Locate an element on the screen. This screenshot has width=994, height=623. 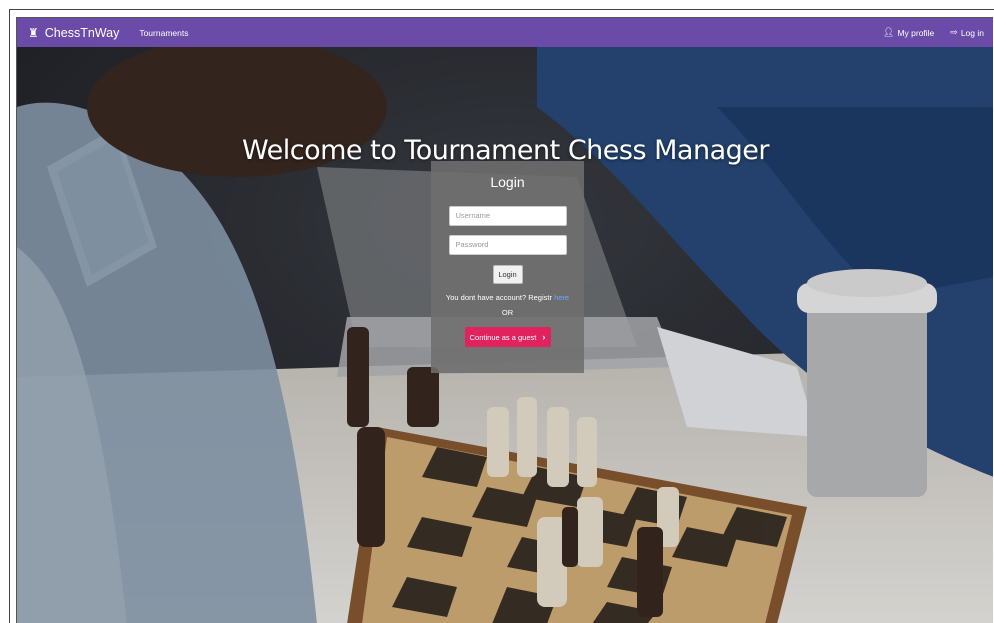
login-icon: ⇨ is located at coordinates (954, 32).